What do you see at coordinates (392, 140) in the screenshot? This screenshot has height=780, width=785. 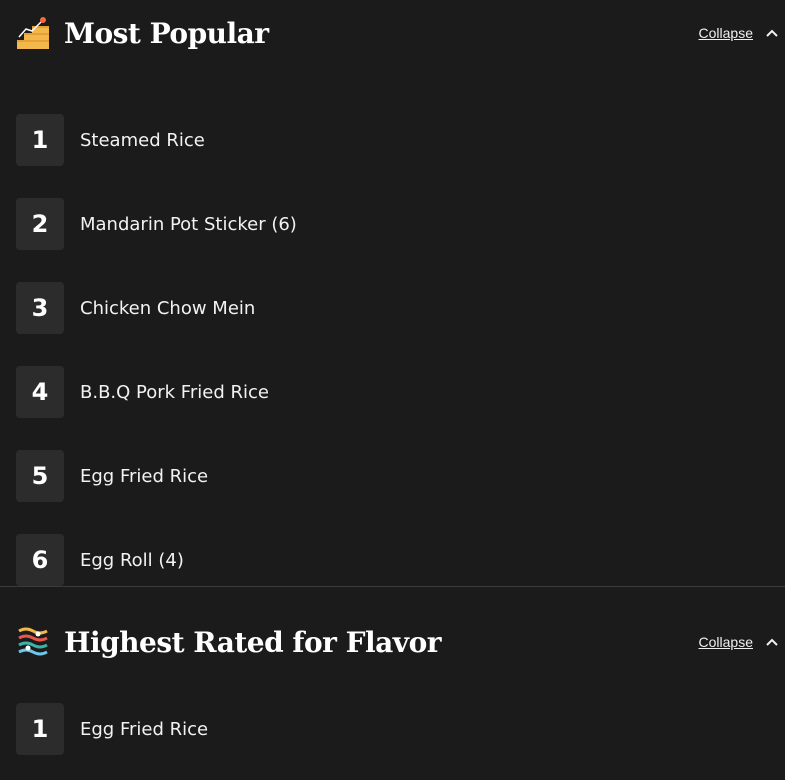 I see `list-item: 1 Steamed Rice` at bounding box center [392, 140].